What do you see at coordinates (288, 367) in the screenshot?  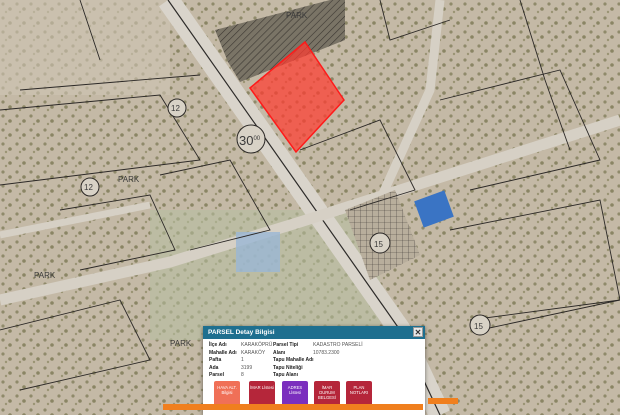 I see `field-label: Tapu Niteliği` at bounding box center [288, 367].